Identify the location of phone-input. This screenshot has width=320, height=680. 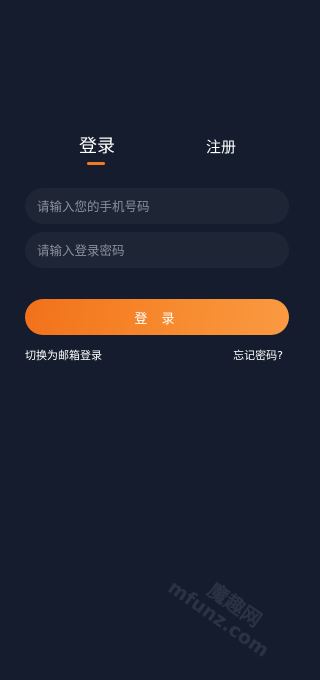
(157, 206).